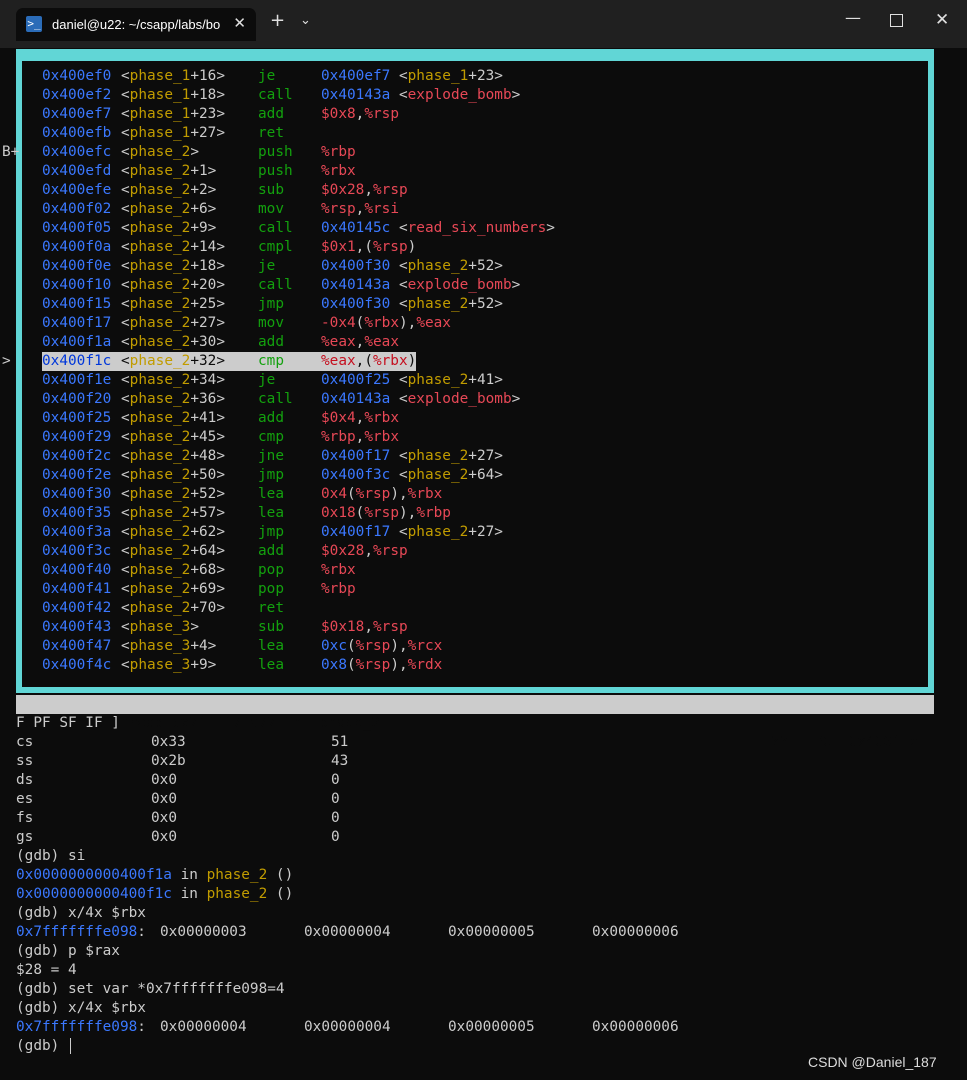 The image size is (967, 1080). I want to click on offset: +20>, so click(207, 285).